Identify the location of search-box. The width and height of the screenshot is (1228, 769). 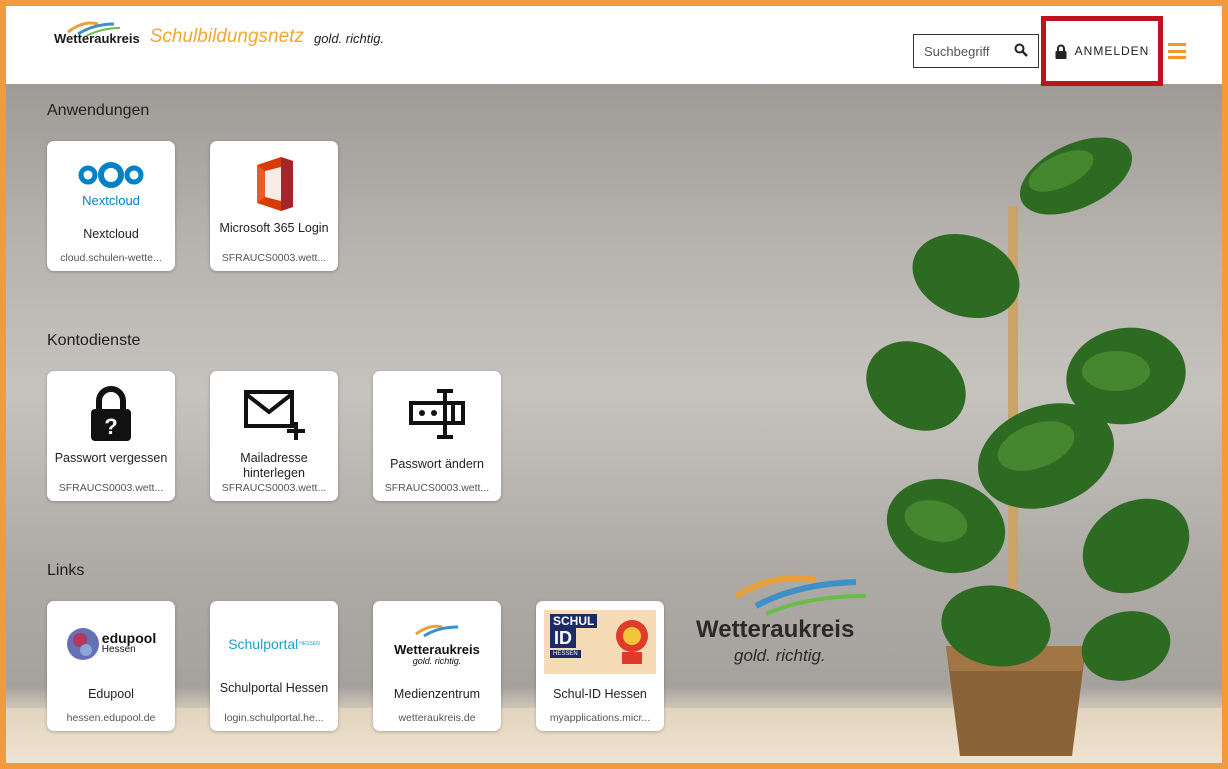
(976, 51).